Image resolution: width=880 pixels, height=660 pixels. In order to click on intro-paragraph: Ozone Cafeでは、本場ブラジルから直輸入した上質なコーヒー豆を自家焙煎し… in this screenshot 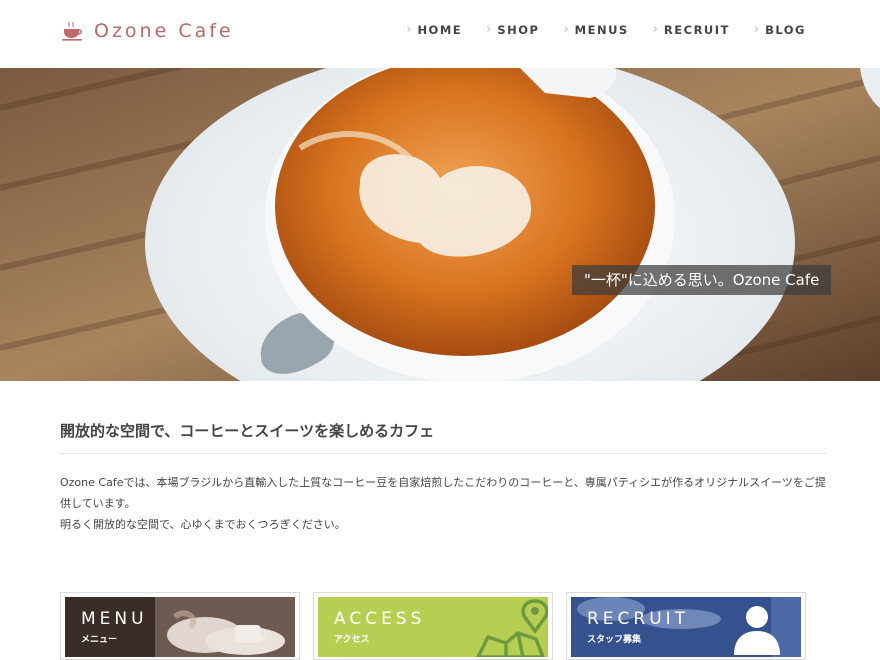, I will do `click(443, 493)`.